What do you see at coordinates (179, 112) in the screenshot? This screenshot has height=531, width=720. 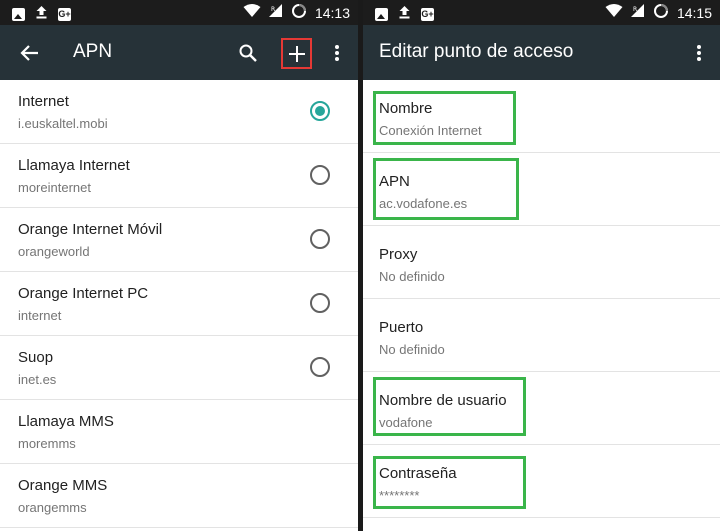 I see `apn-list-item: Internet i.euskaltel.mobi` at bounding box center [179, 112].